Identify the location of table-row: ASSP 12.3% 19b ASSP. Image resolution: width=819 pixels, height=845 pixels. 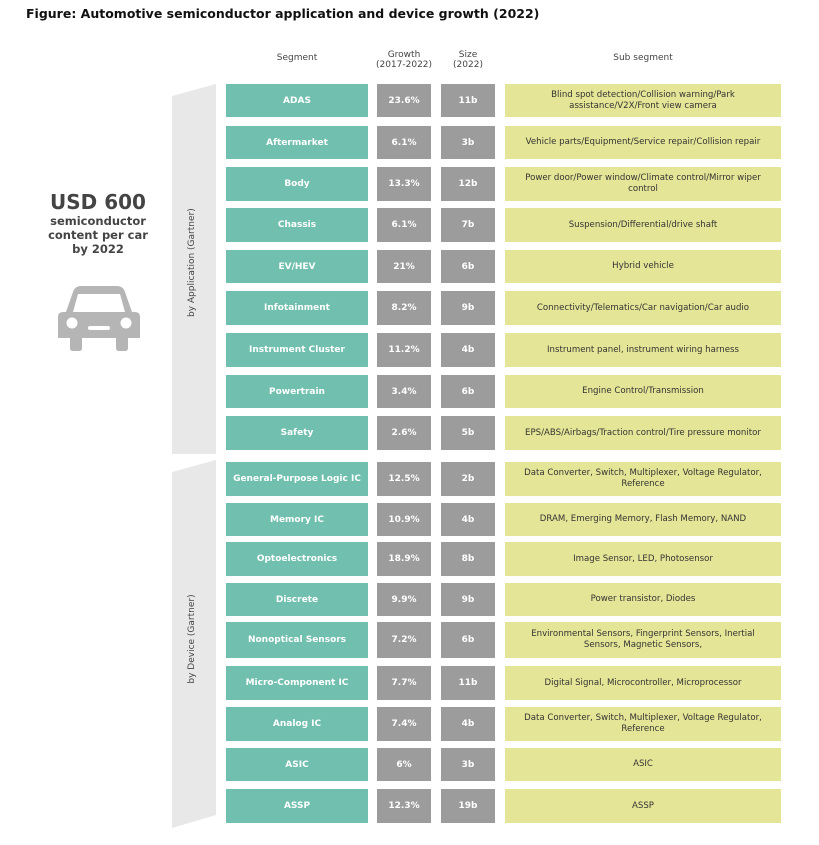
(409, 806).